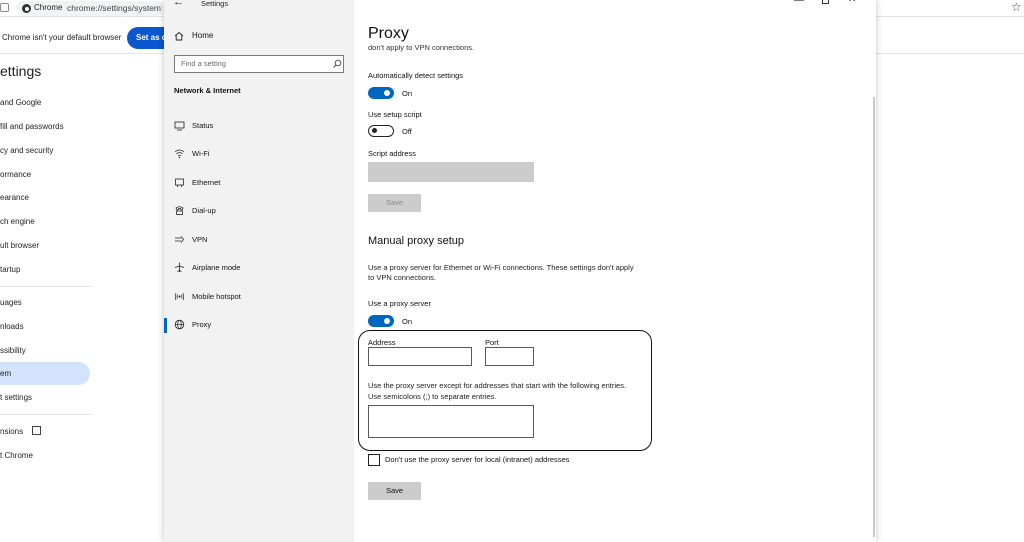 This screenshot has height=542, width=1024. I want to click on sidebar-item-label: Wi-Fi, so click(201, 153).